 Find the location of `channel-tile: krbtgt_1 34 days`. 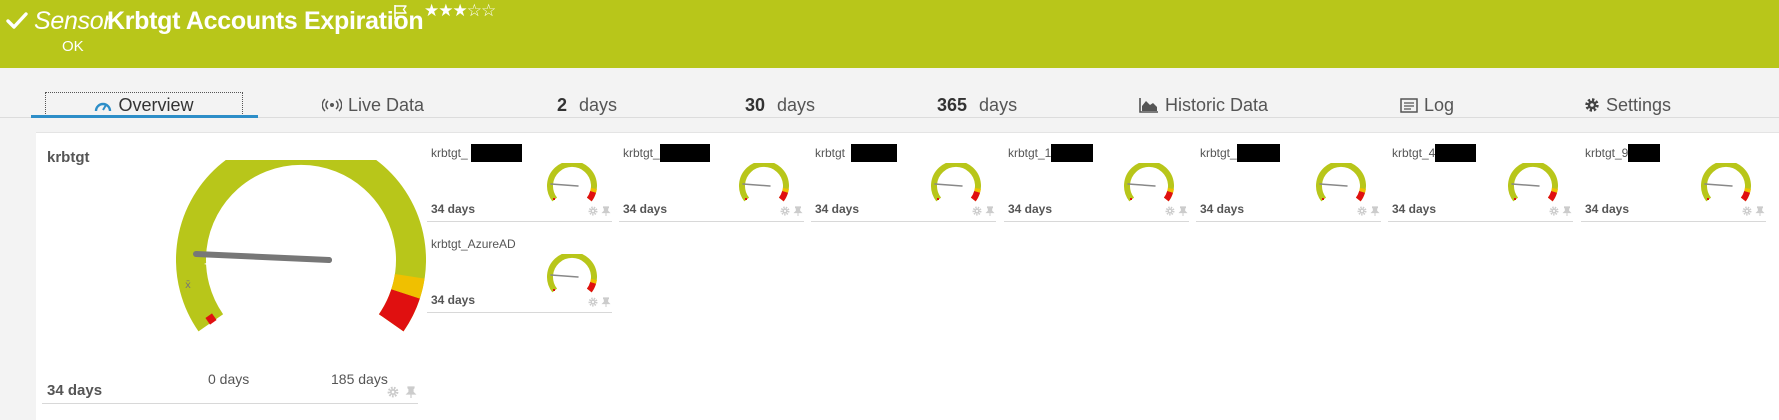

channel-tile: krbtgt_1 34 days is located at coordinates (1097, 177).